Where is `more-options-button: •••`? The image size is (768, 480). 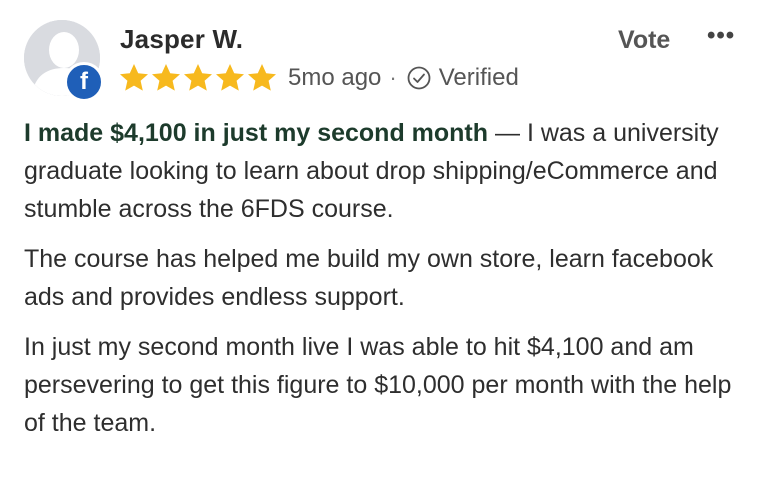 more-options-button: ••• is located at coordinates (721, 36).